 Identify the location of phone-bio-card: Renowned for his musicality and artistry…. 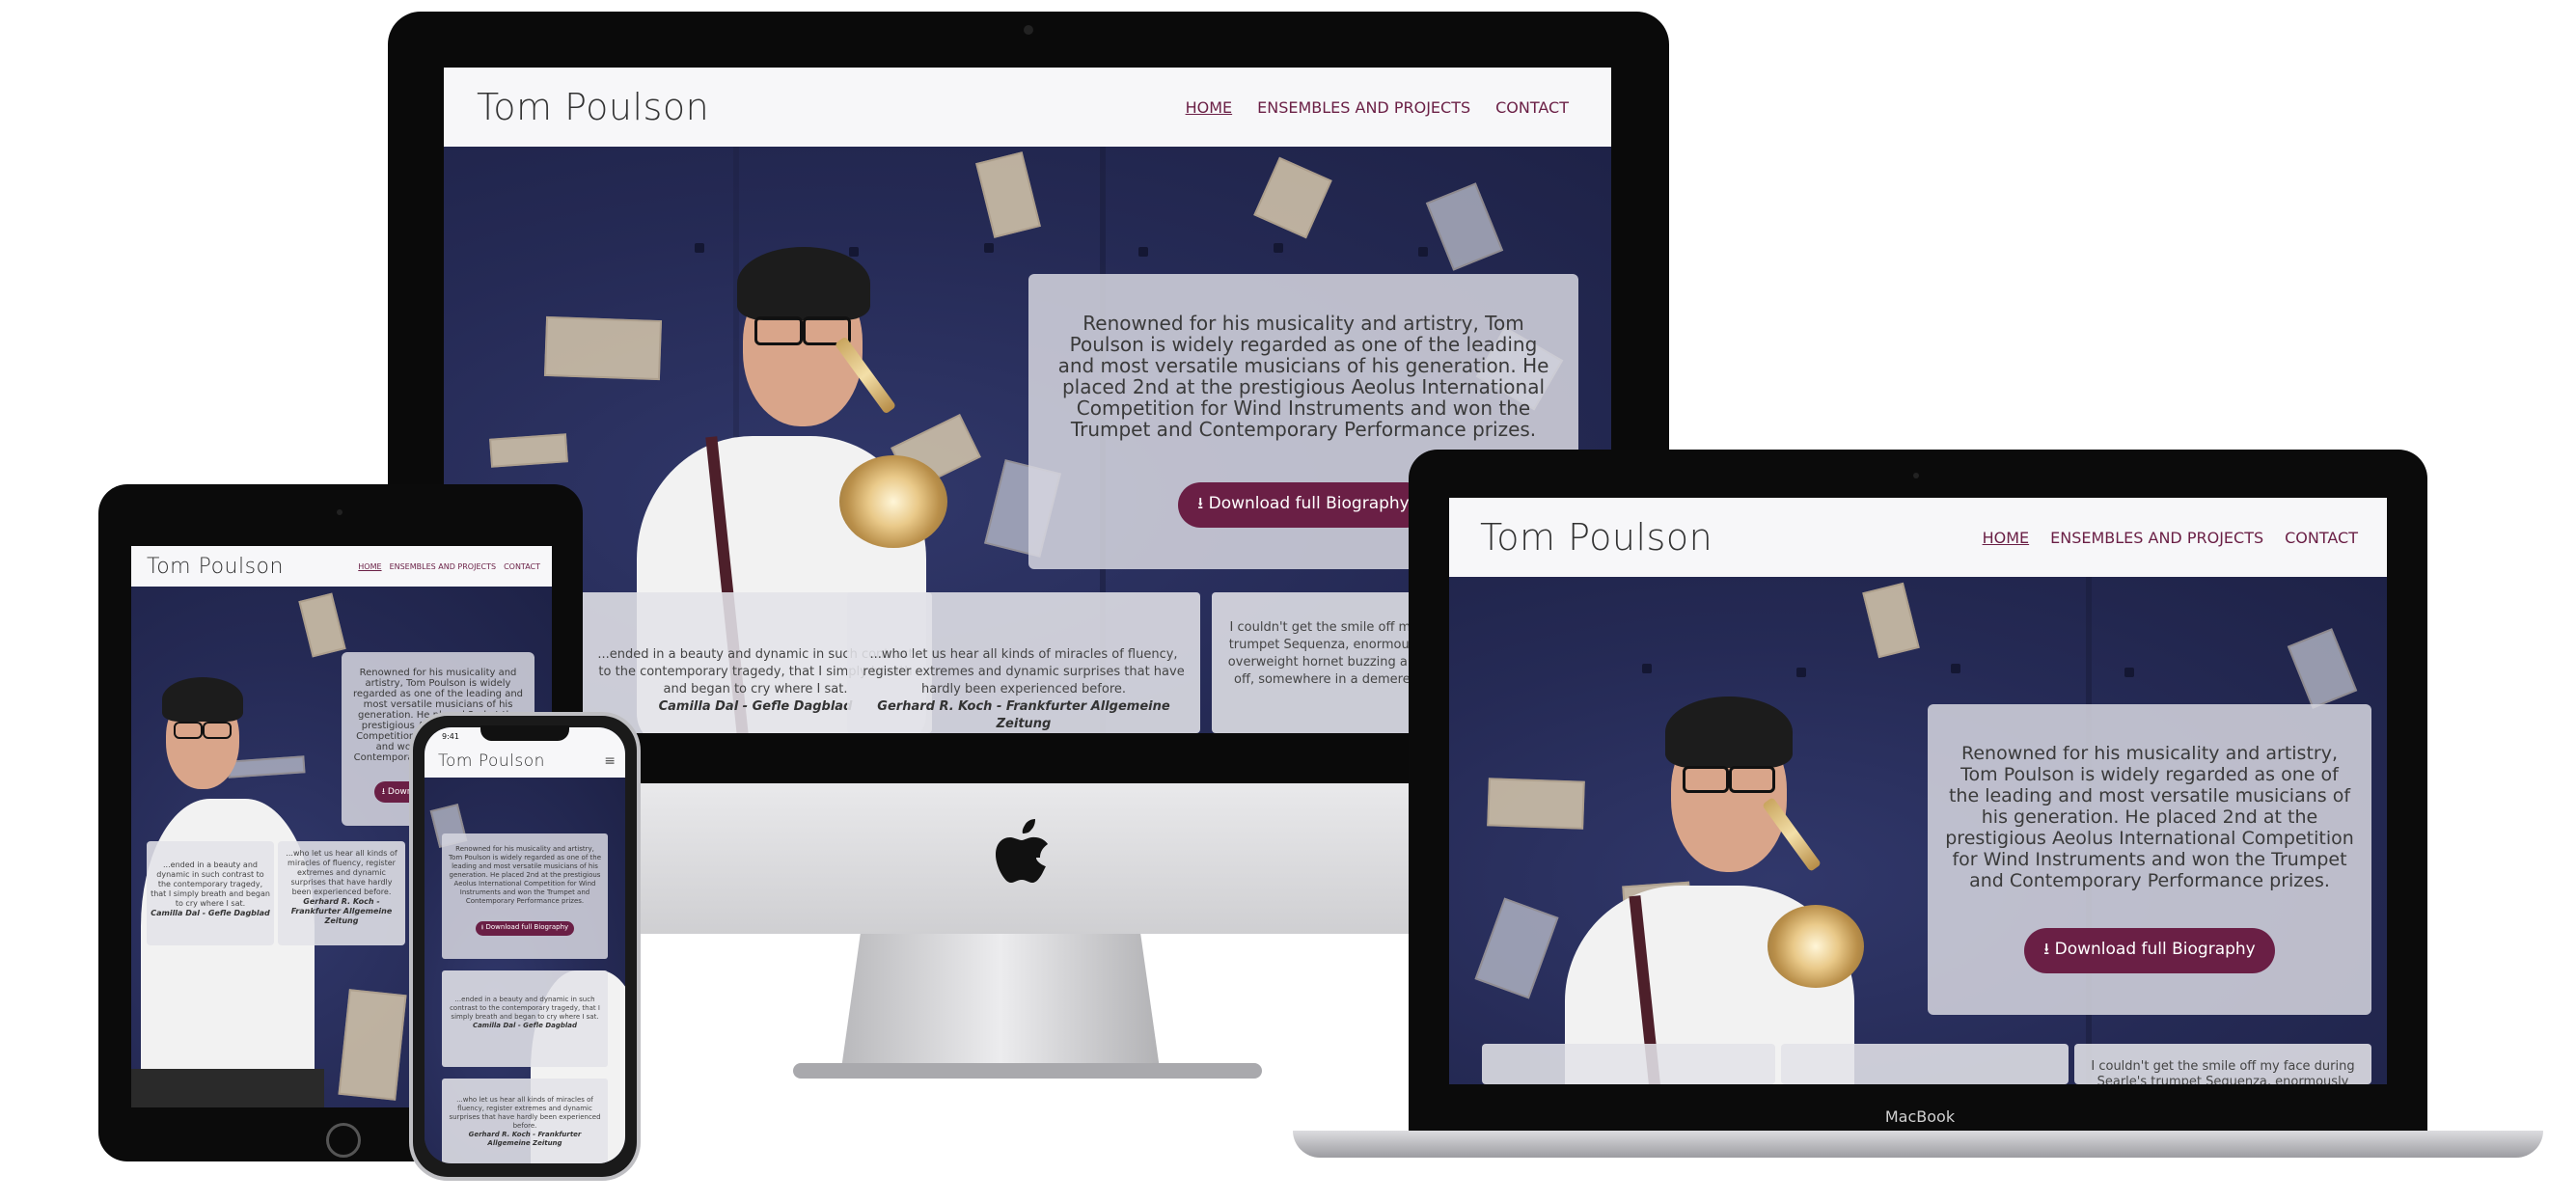
(525, 896).